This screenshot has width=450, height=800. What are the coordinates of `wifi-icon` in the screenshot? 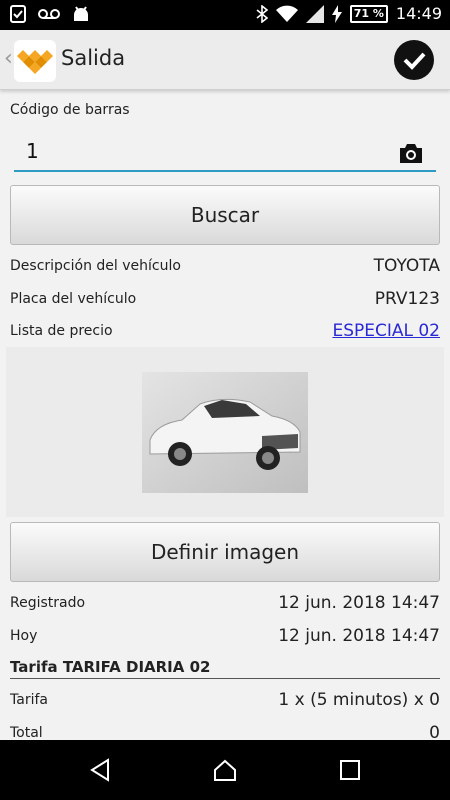 It's located at (286, 13).